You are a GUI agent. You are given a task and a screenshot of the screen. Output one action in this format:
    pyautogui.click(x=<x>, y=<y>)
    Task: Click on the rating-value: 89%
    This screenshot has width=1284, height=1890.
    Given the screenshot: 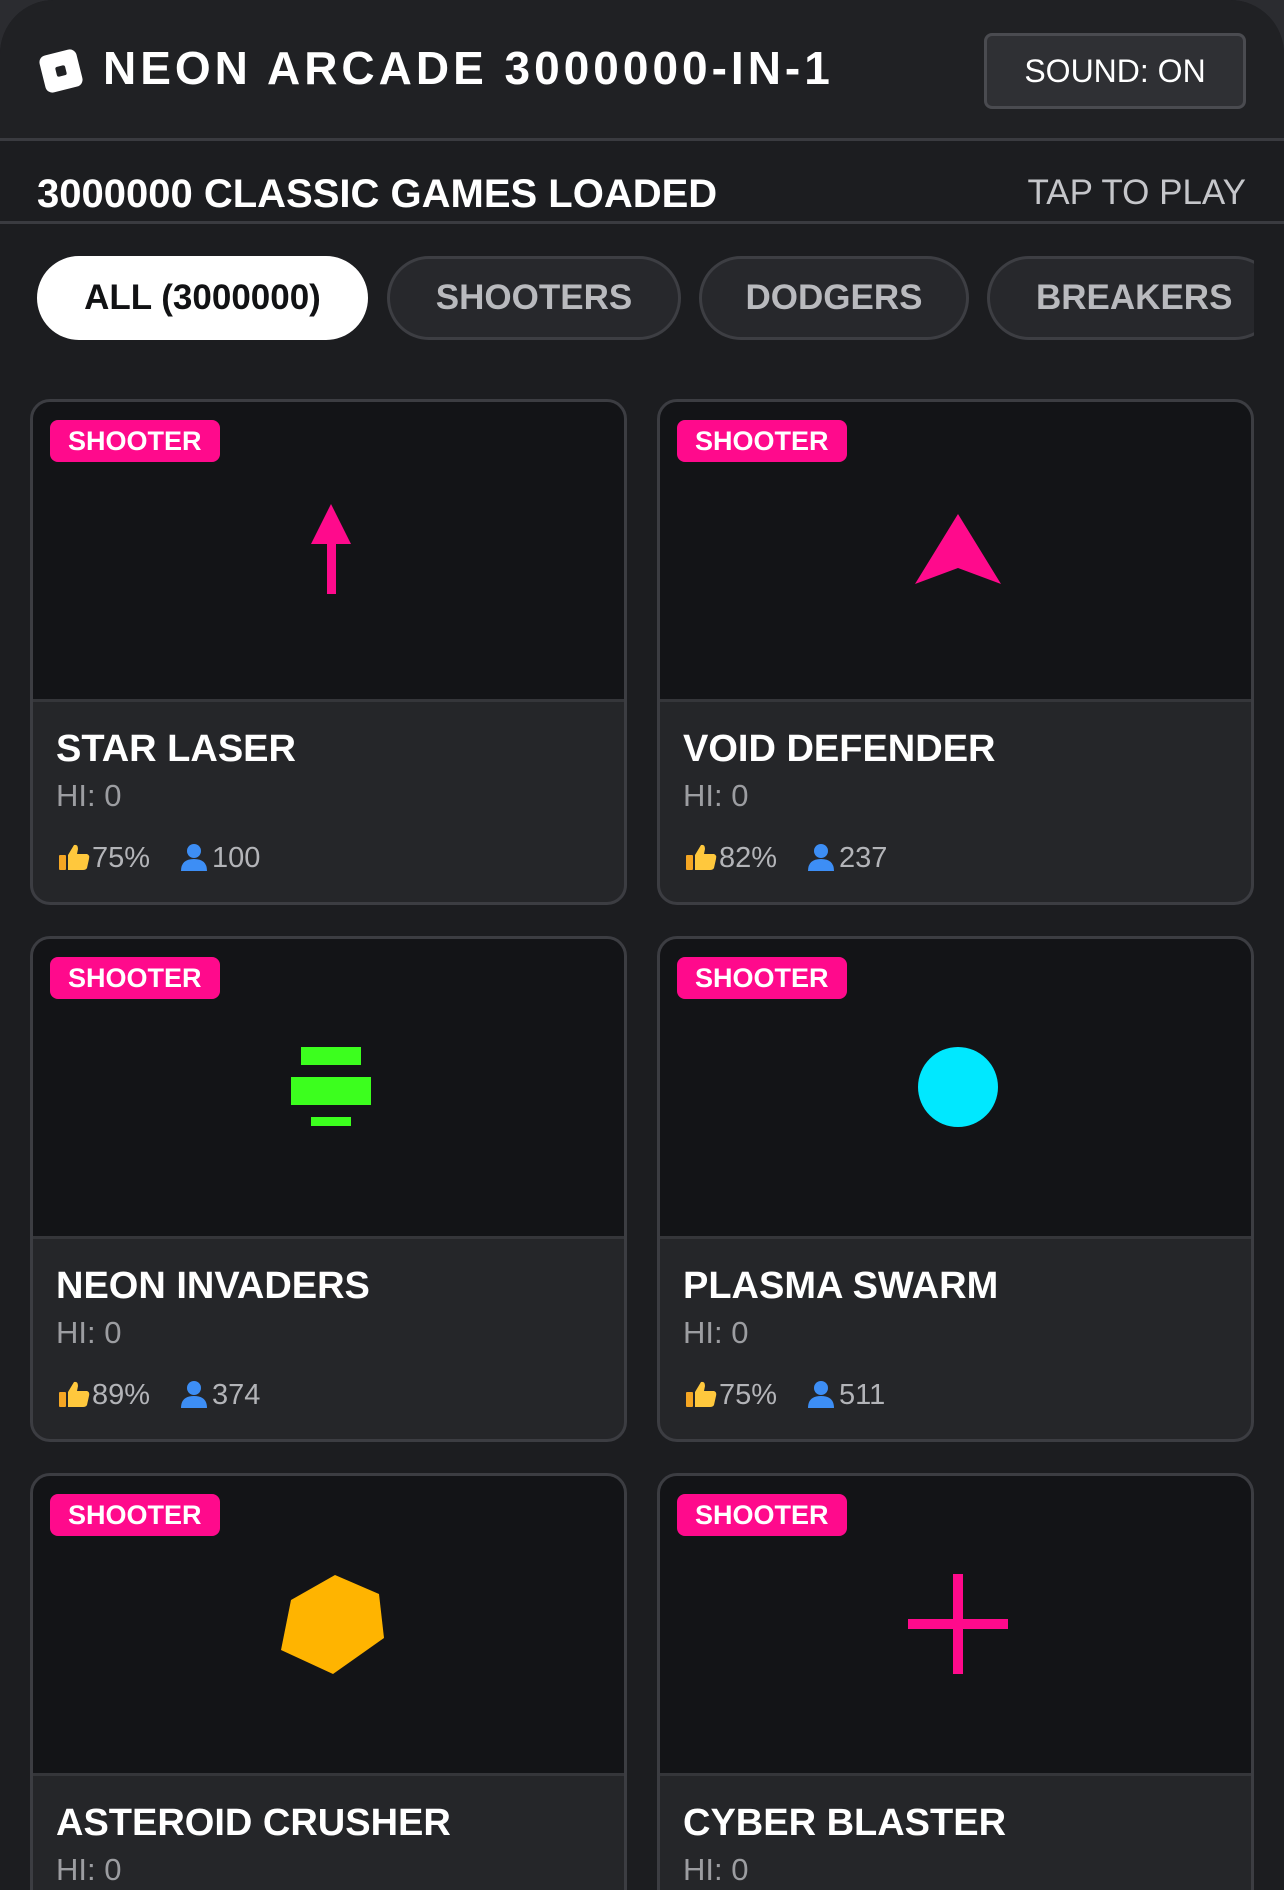 What is the action you would take?
    pyautogui.click(x=121, y=1395)
    